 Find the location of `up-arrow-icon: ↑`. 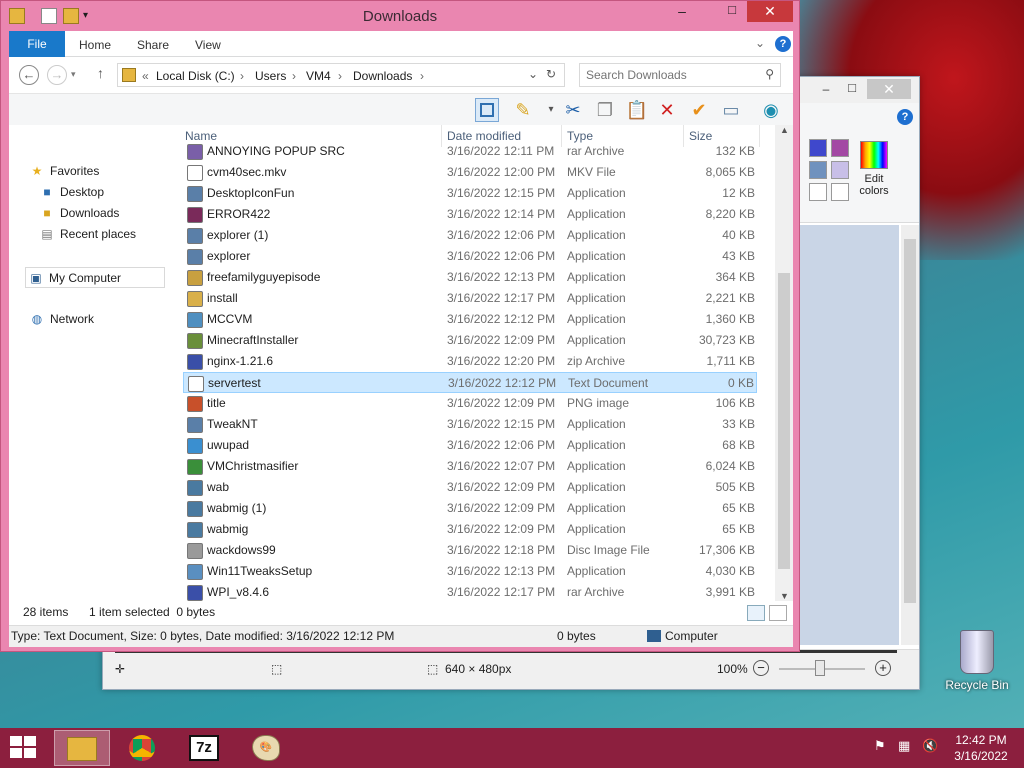

up-arrow-icon: ↑ is located at coordinates (100, 73).